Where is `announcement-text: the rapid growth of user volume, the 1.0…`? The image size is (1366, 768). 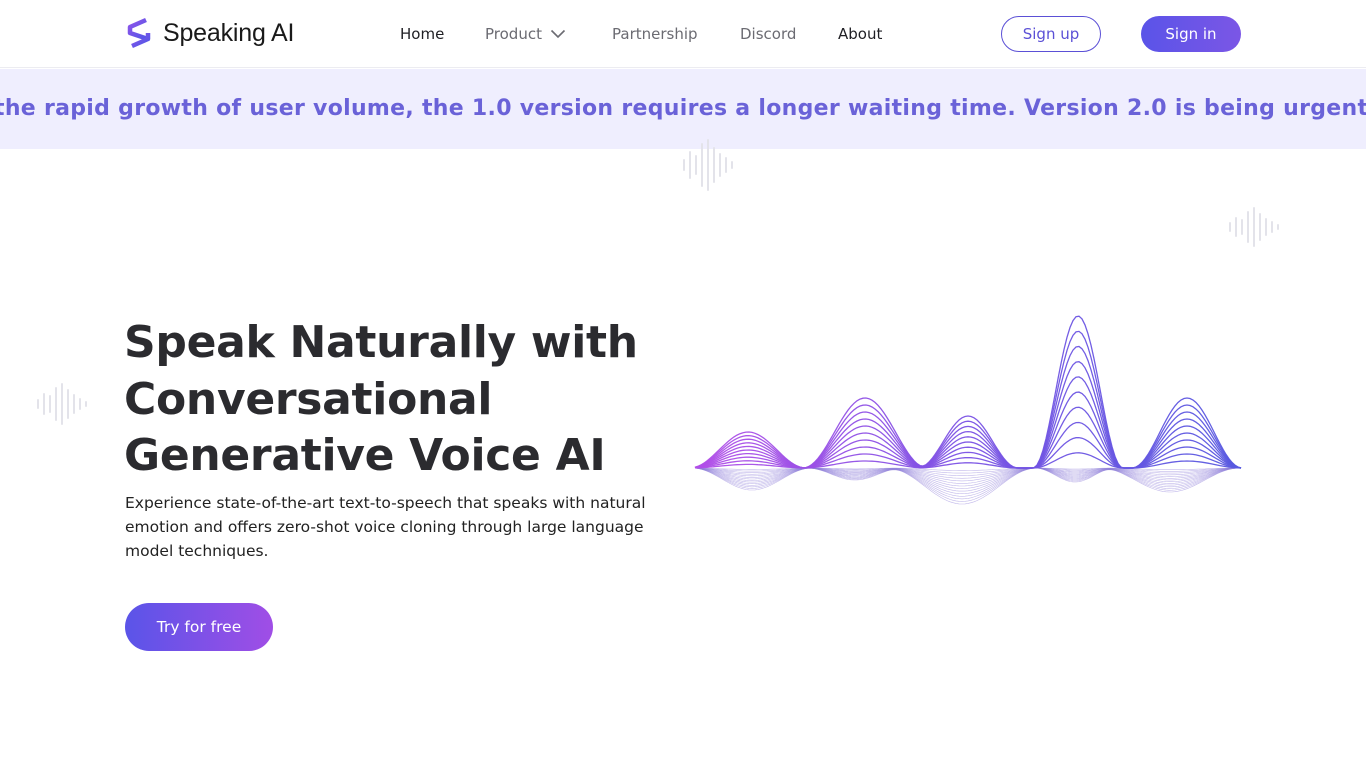 announcement-text: the rapid growth of user volume, the 1.0… is located at coordinates (683, 108).